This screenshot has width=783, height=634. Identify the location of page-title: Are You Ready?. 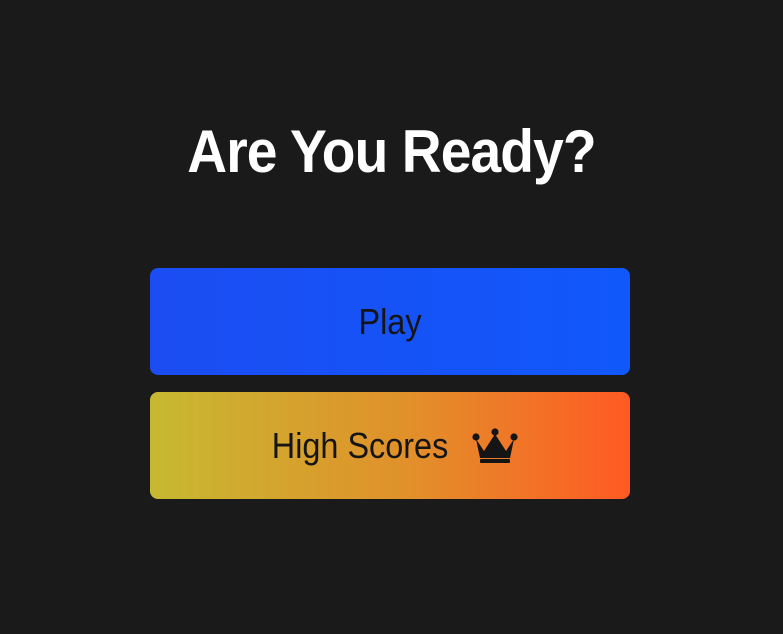
(391, 151).